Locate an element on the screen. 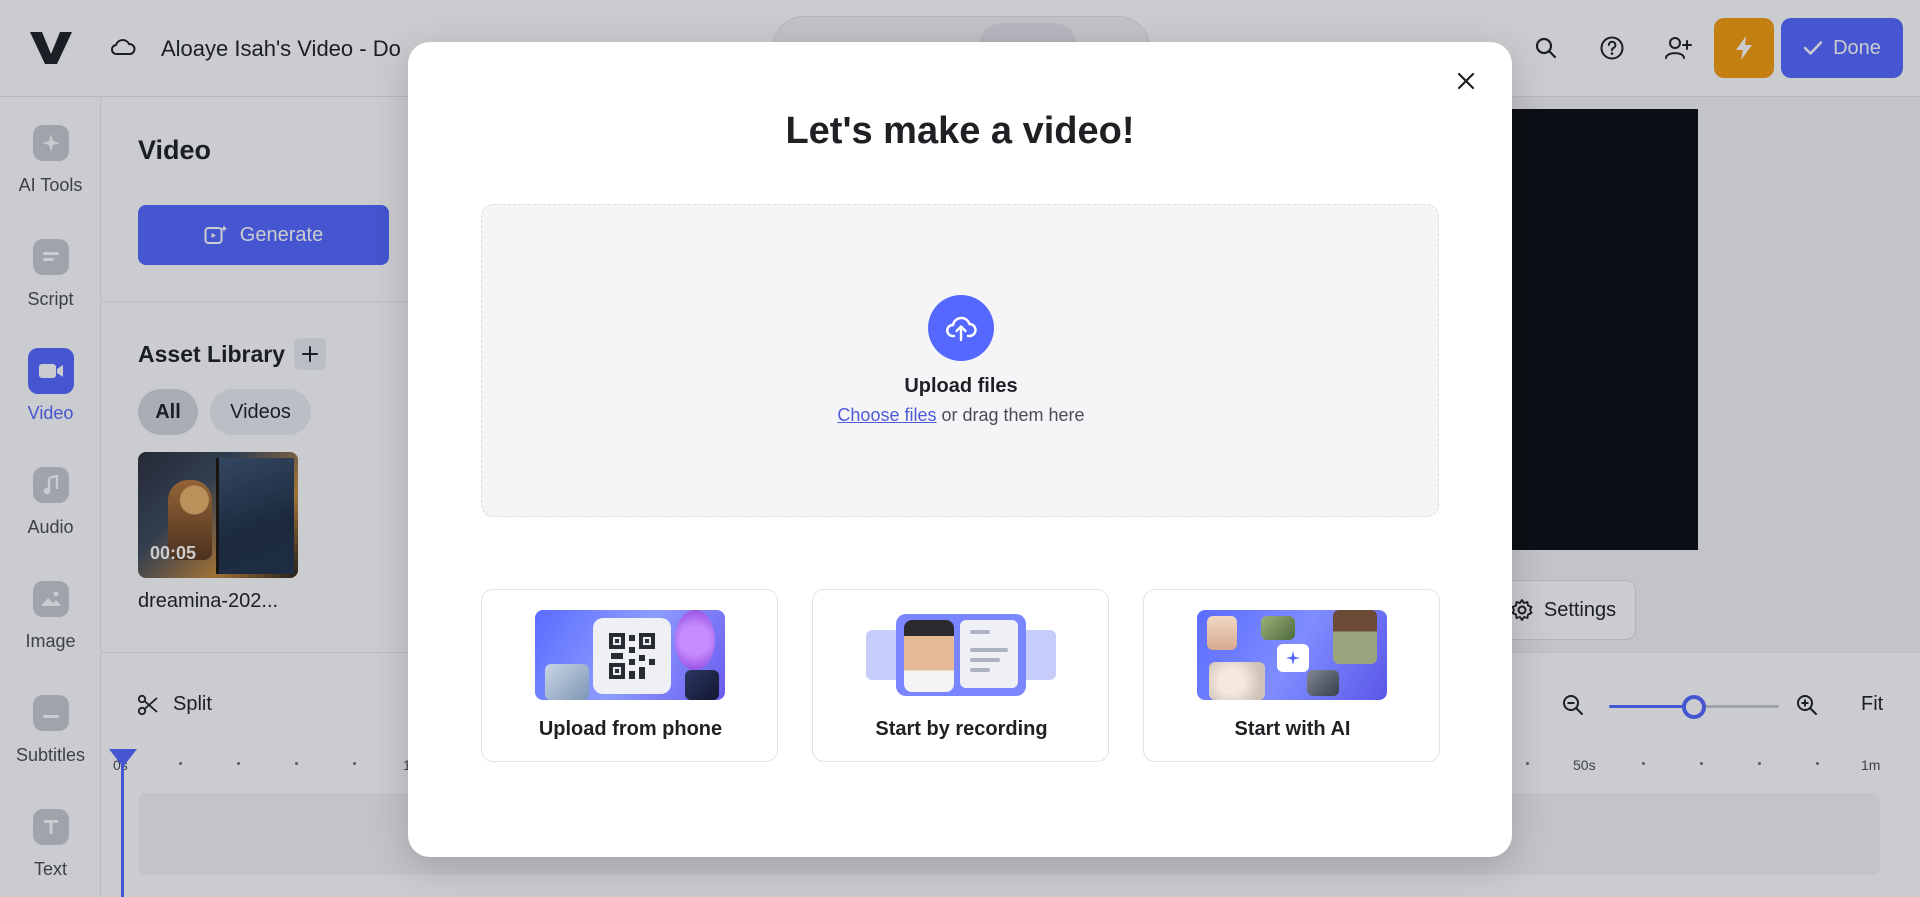 This screenshot has width=1920, height=897. qr-code-icon is located at coordinates (632, 656).